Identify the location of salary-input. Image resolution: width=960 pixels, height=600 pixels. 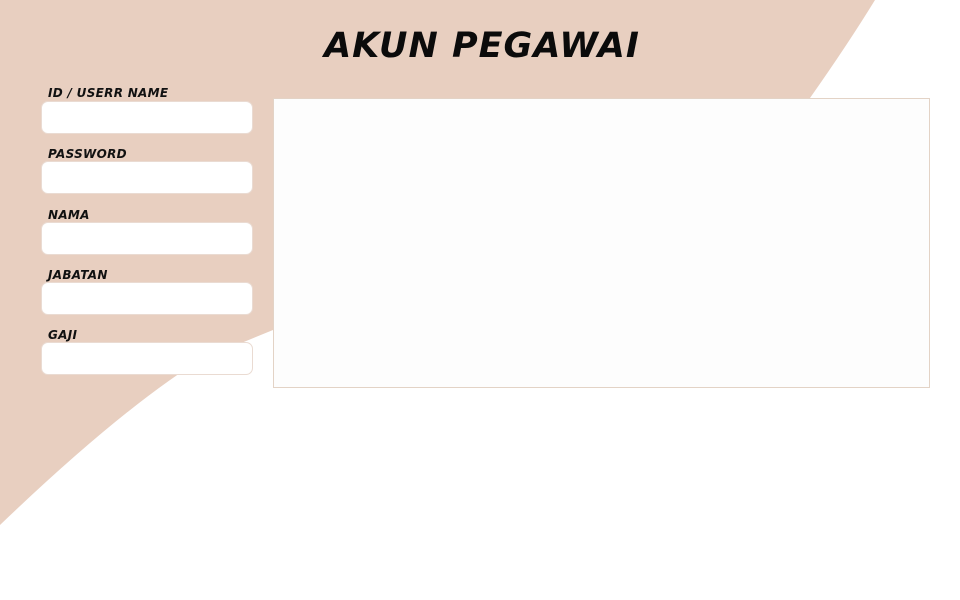
(147, 358).